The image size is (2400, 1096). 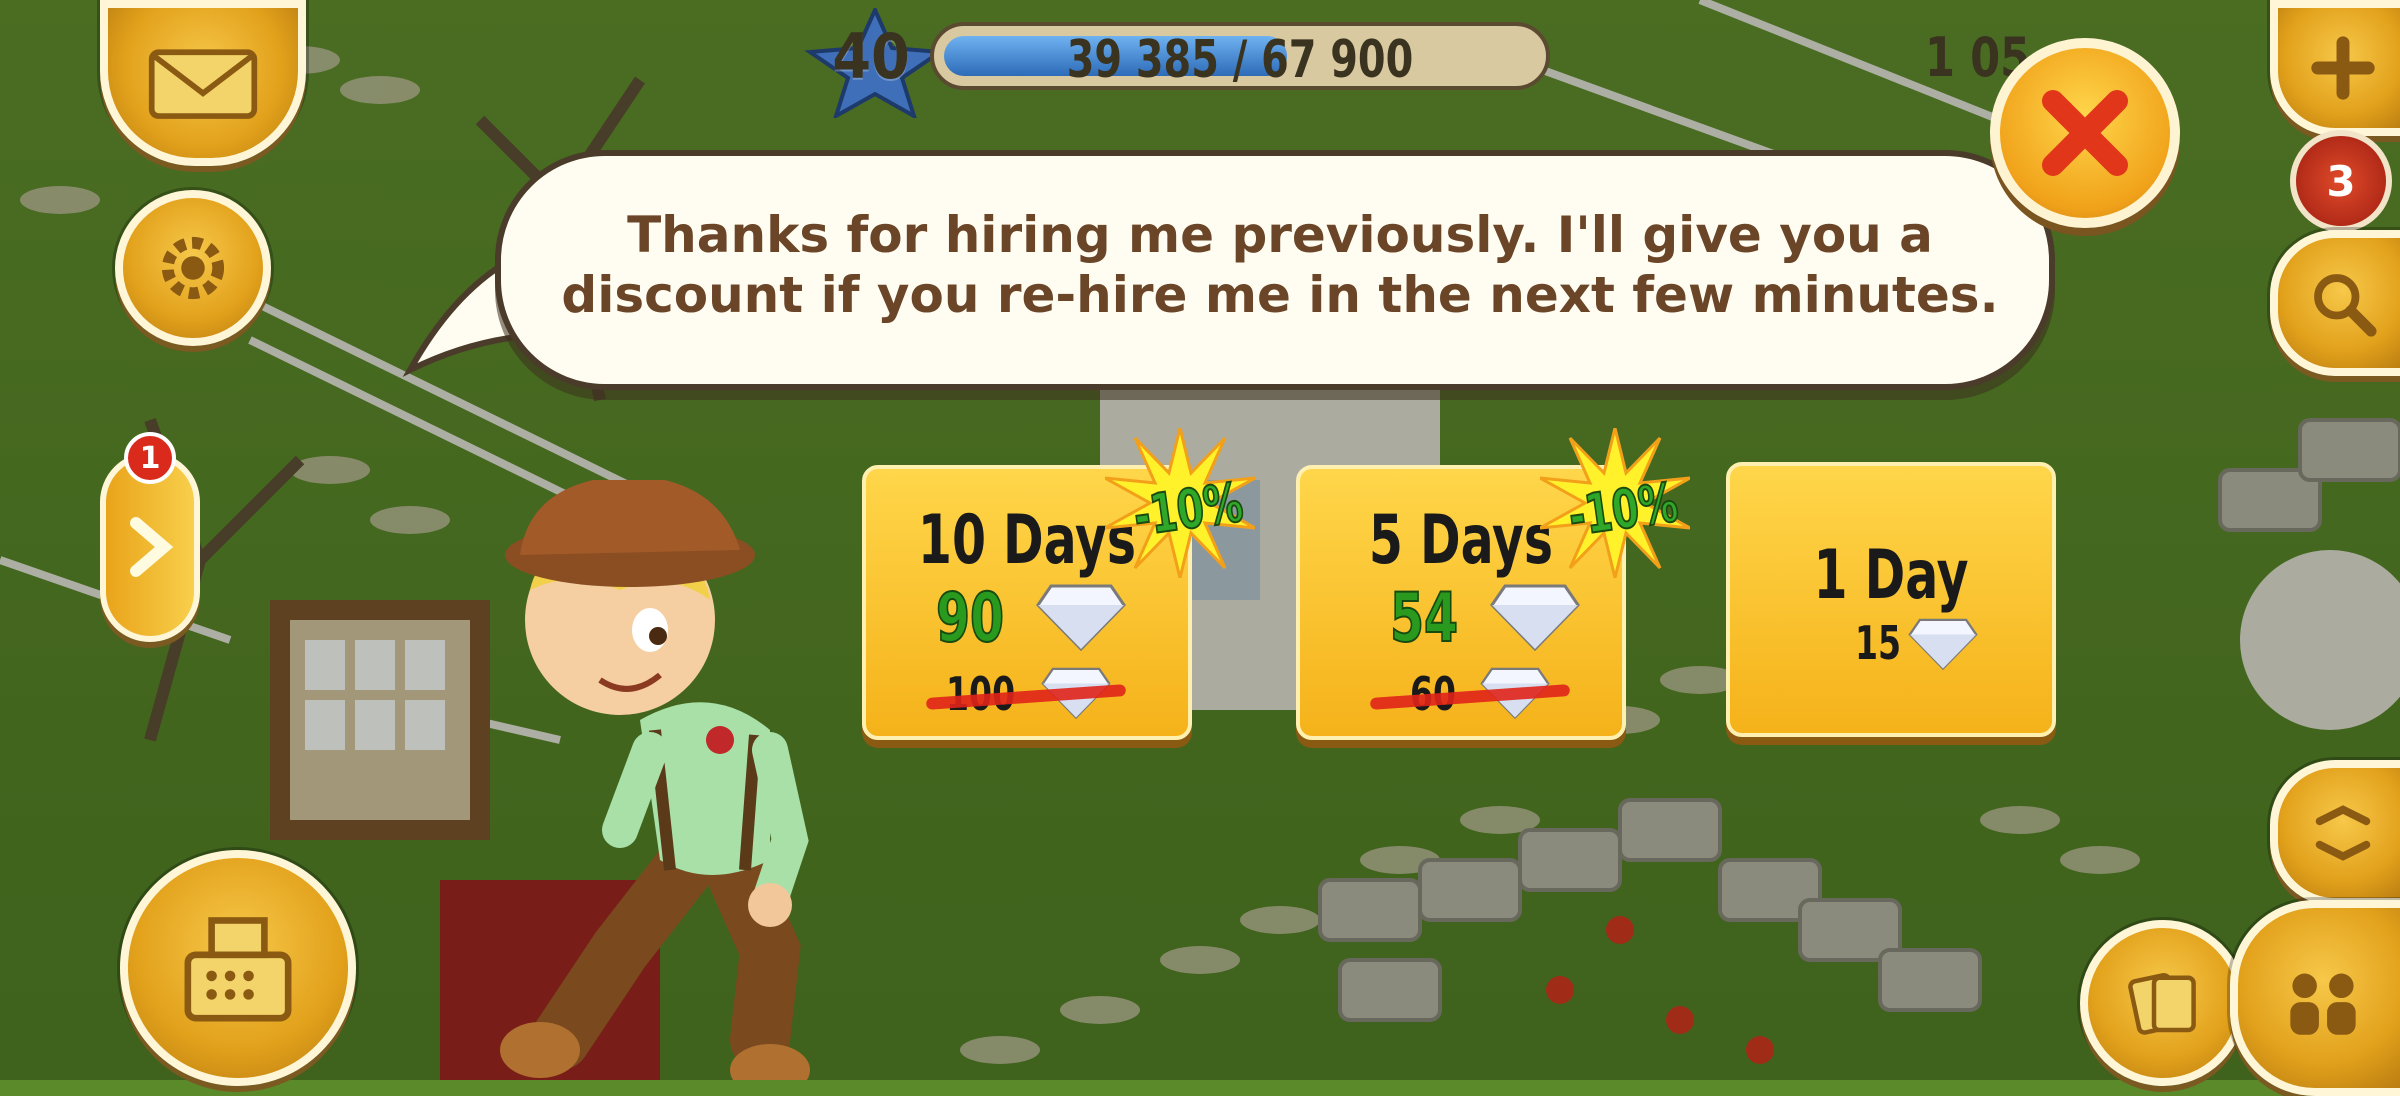 I want to click on roadside-shop-button, so click(x=238, y=968).